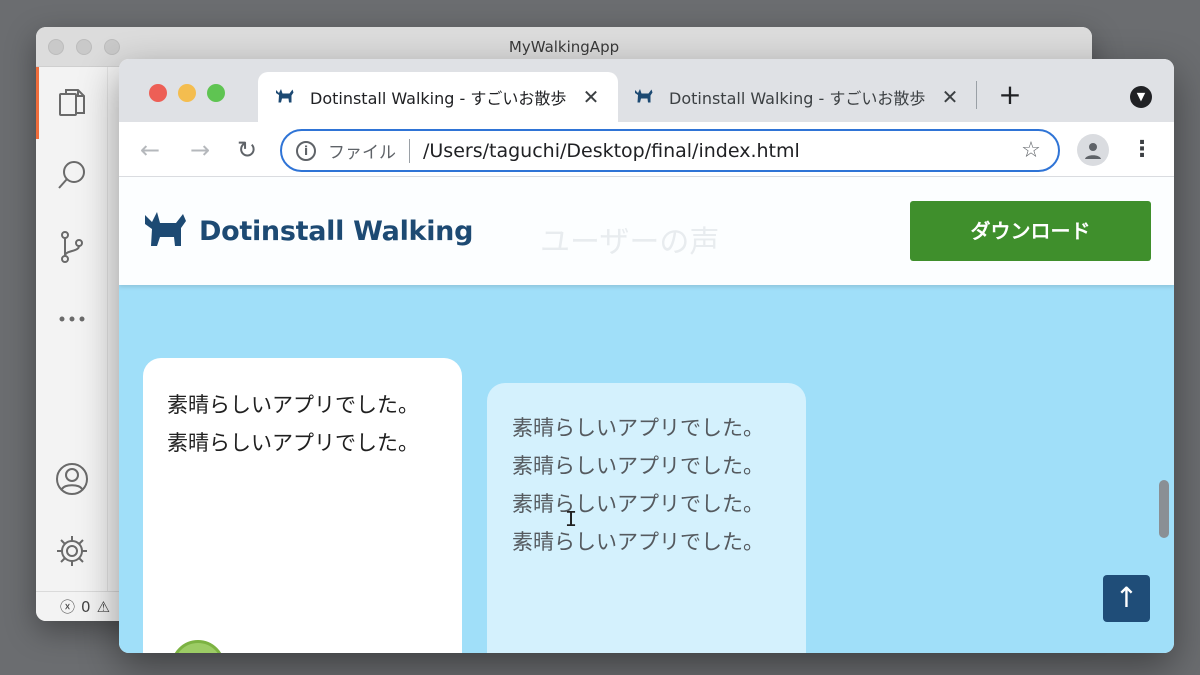  I want to click on url-text: /Users/taguchi/Desktop/final/index.html, so click(720, 151).